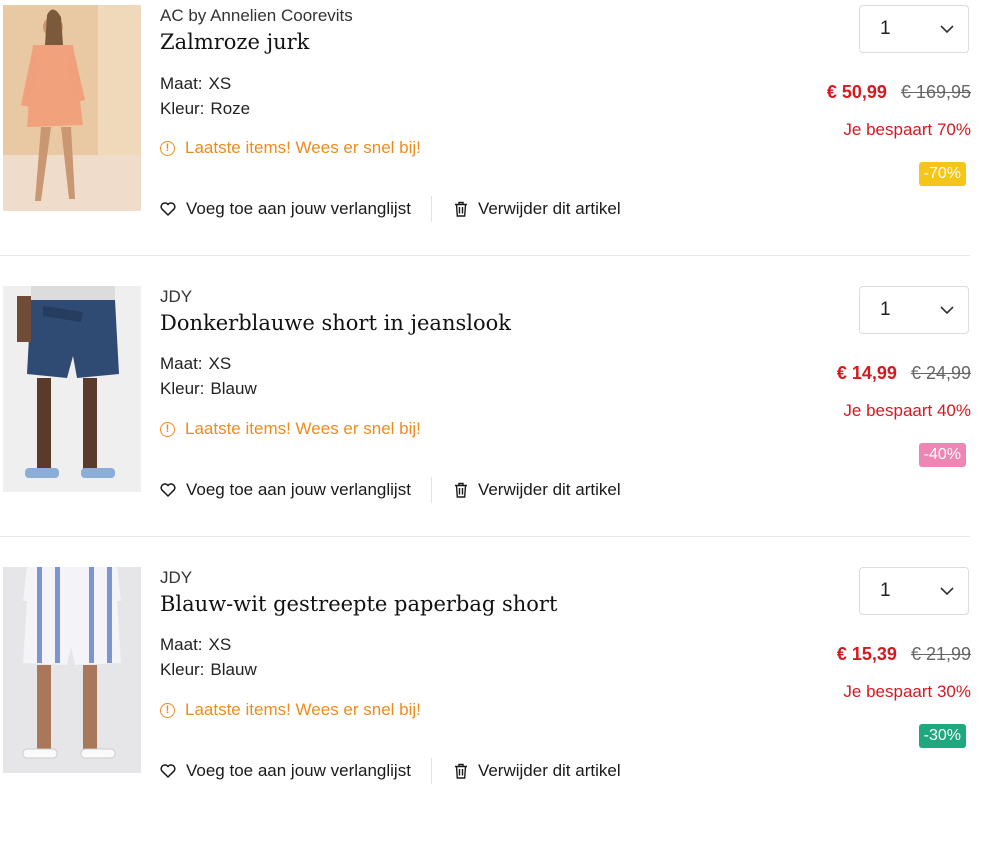 The width and height of the screenshot is (1006, 843). Describe the element at coordinates (904, 373) in the screenshot. I see `price-group: € 14,99 € 24,99` at that location.